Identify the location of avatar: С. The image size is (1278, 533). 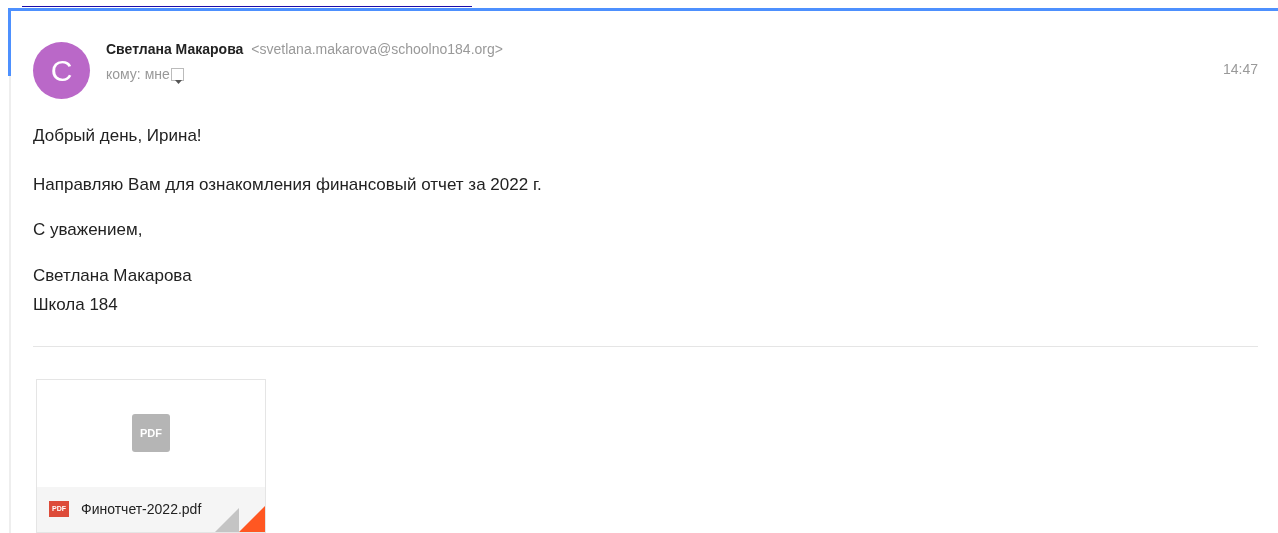
(61, 70).